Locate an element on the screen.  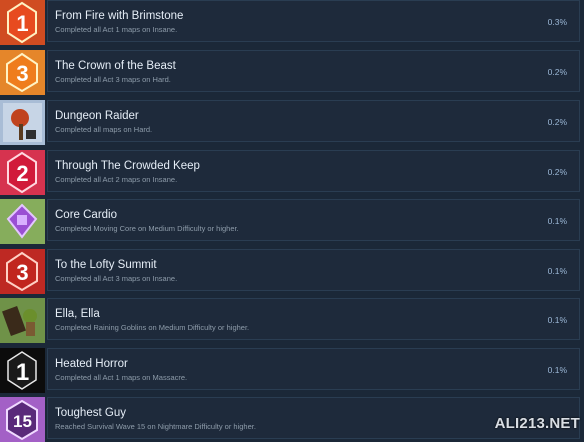
achievement-description: Completed all maps on Hard. is located at coordinates (104, 129).